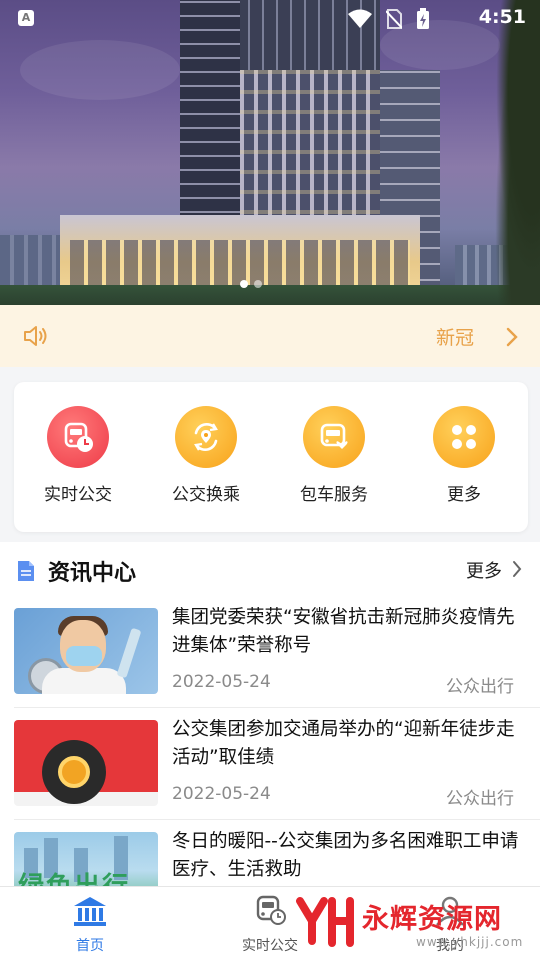 This screenshot has width=540, height=961. I want to click on quick-item-transfer: 公交换乘, so click(206, 455).